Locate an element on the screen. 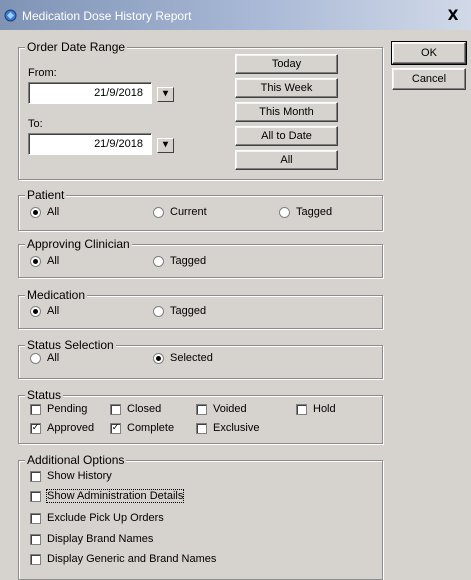 This screenshot has height=580, width=471. display-brand-names-checkbox: Display Brand Names is located at coordinates (91, 539).